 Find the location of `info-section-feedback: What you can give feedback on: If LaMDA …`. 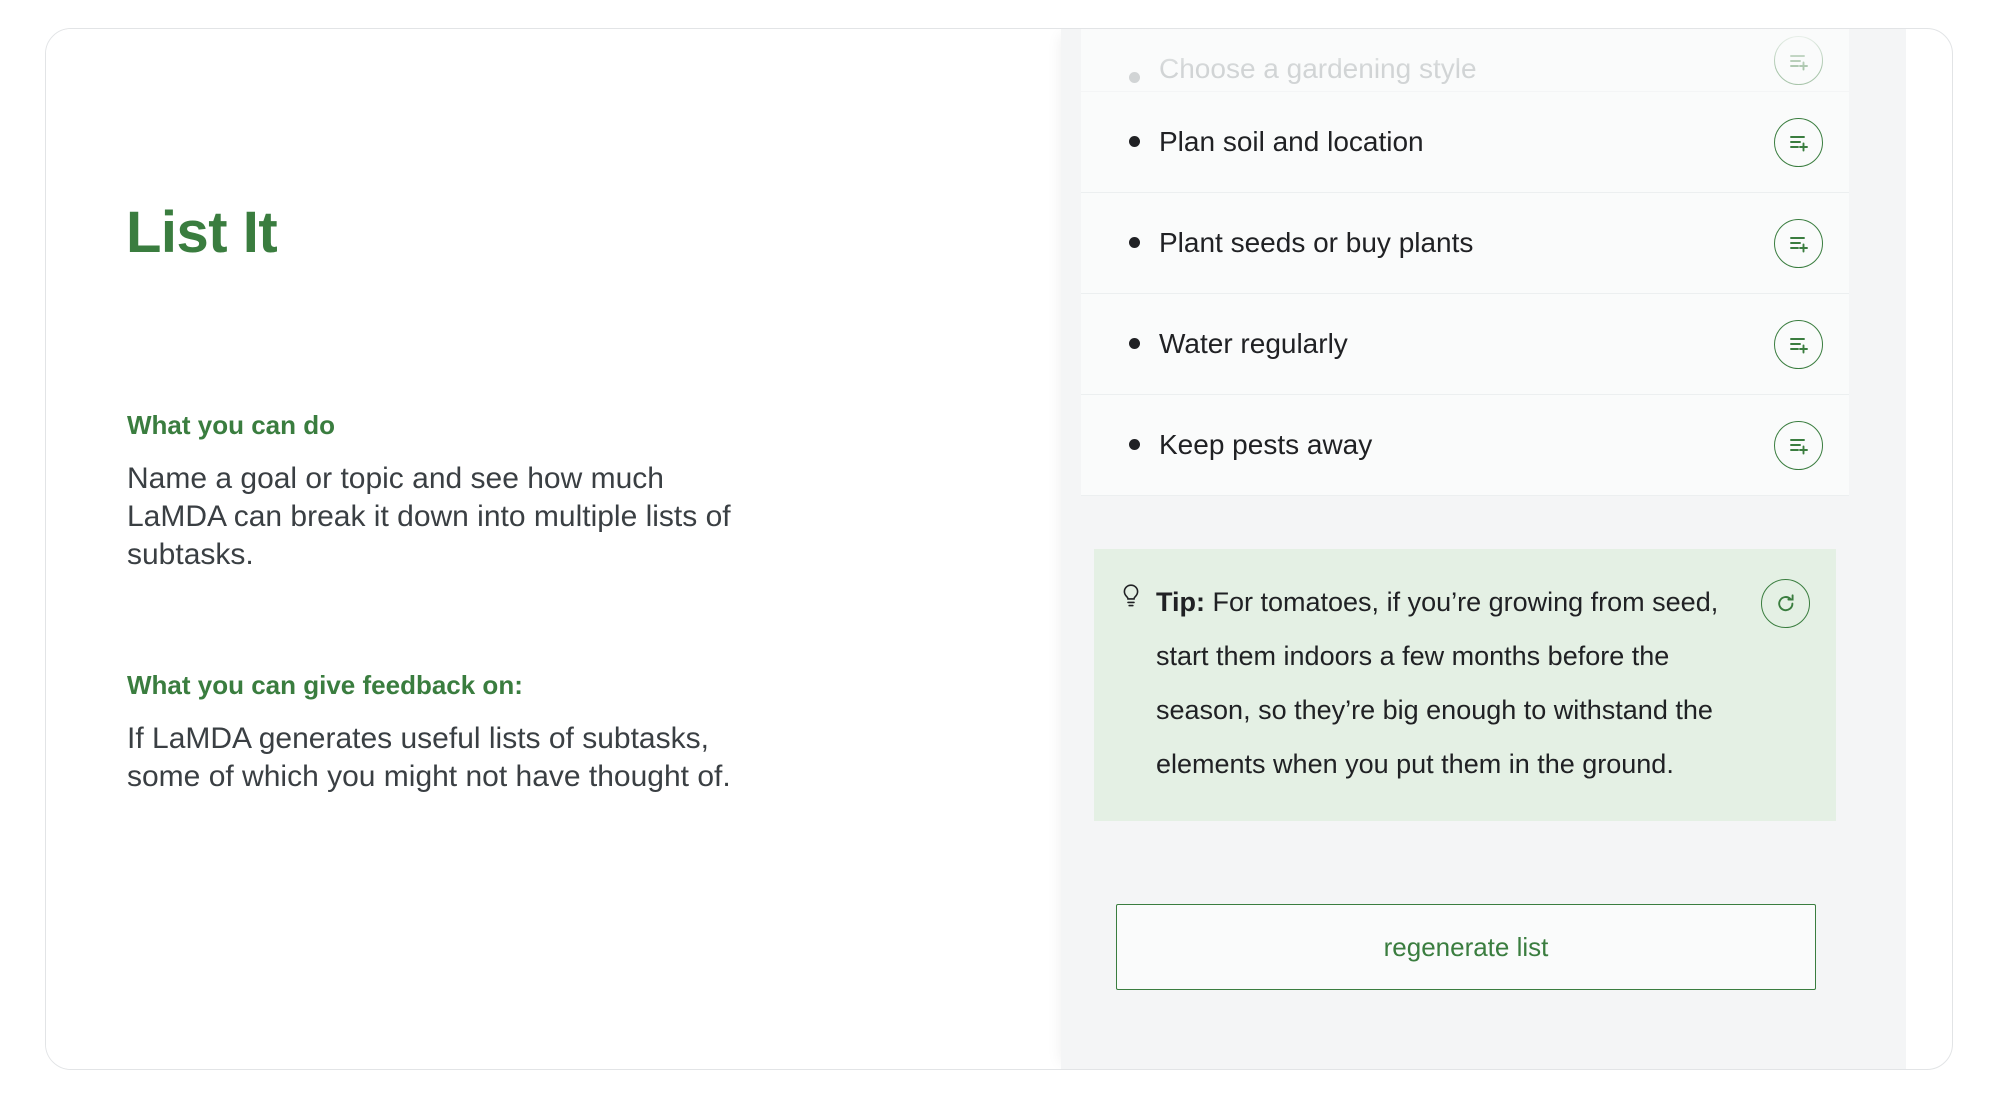

info-section-feedback: What you can give feedback on: If LaMDA … is located at coordinates (457, 732).